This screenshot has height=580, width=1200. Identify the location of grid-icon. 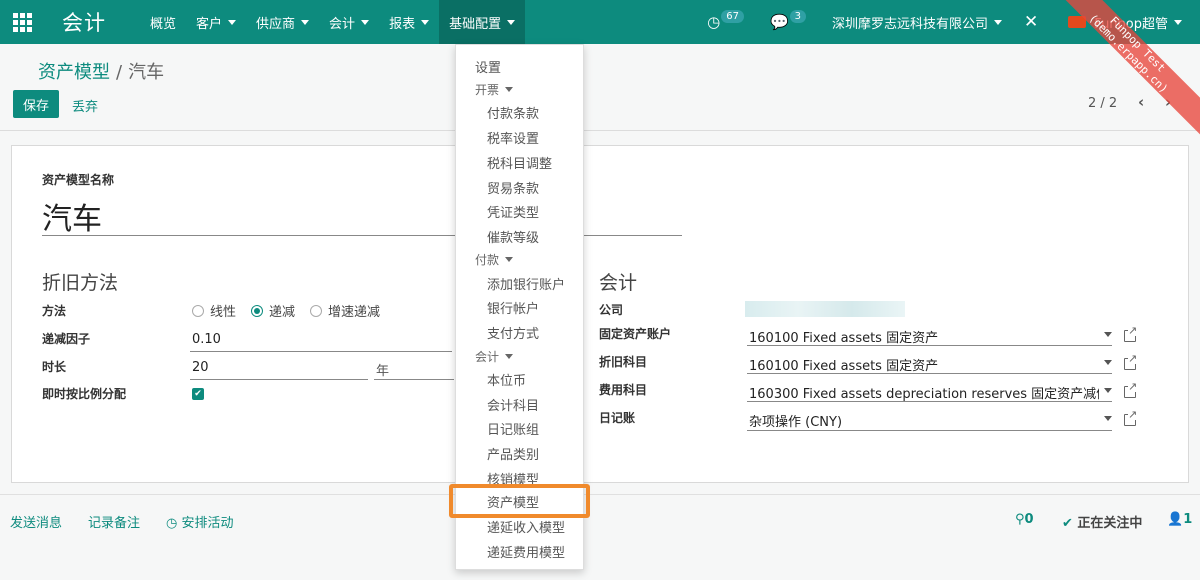
(22, 22).